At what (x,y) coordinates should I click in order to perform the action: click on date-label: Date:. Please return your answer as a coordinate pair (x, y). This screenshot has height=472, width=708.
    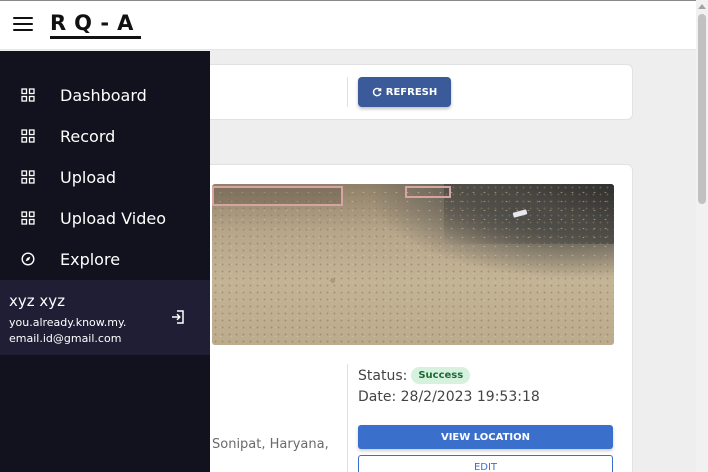
    Looking at the image, I should click on (377, 397).